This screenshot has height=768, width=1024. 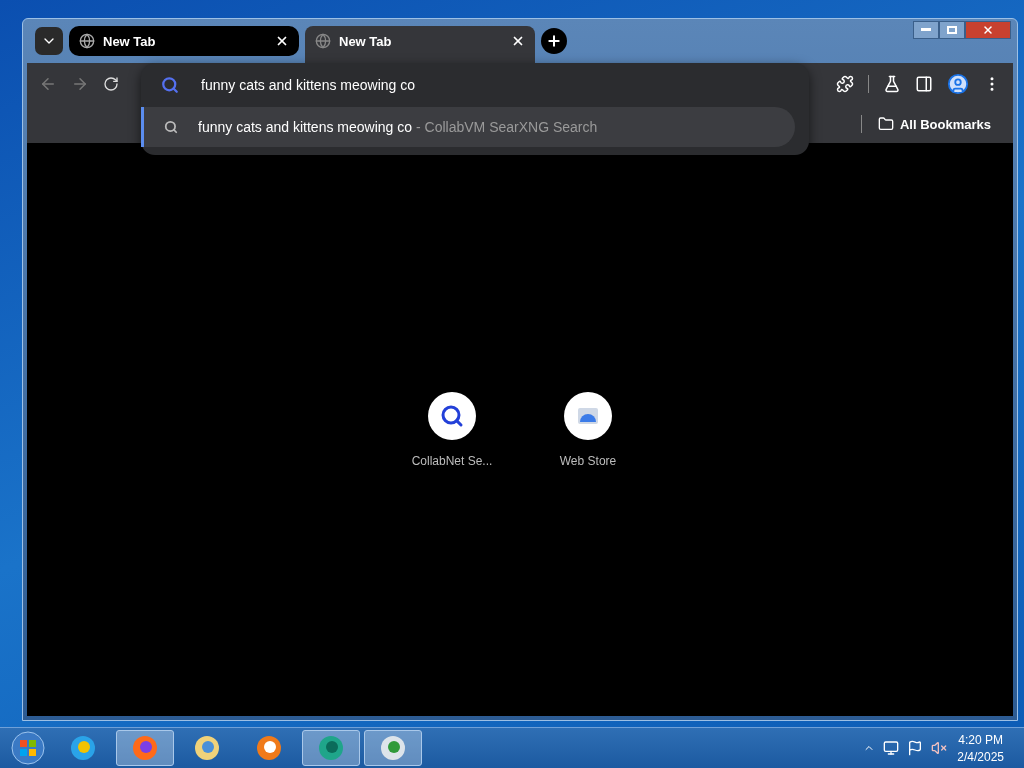 I want to click on maximize-button, so click(x=952, y=30).